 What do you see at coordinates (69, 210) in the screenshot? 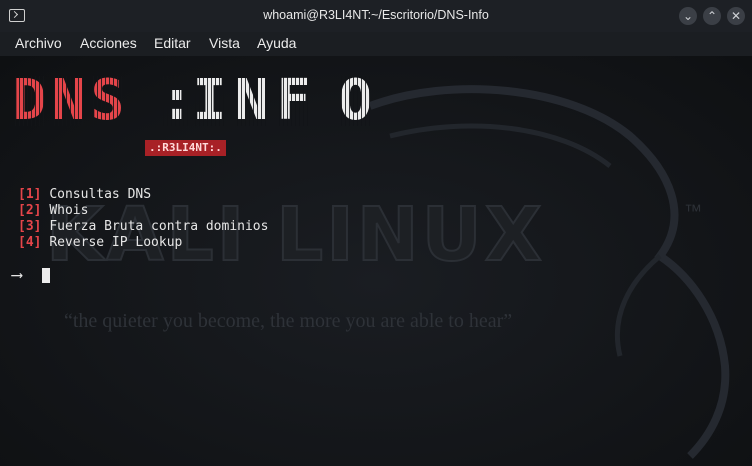
I see `option-label: Whois` at bounding box center [69, 210].